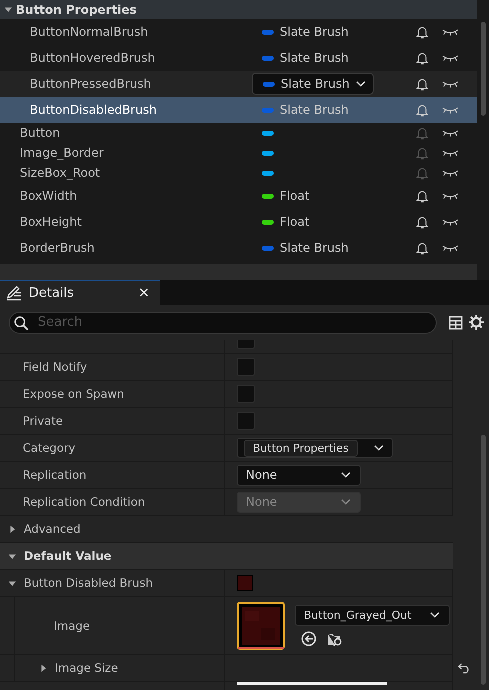 The image size is (489, 690). Describe the element at coordinates (88, 583) in the screenshot. I see `property-label: Button Disabled Brush` at that location.